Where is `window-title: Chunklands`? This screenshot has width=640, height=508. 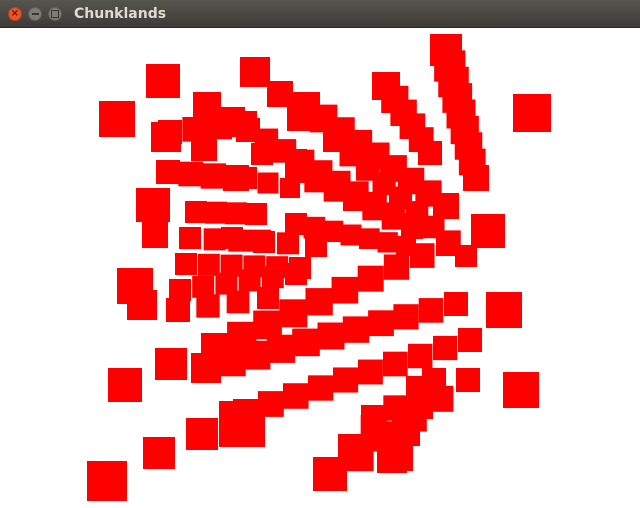 window-title: Chunklands is located at coordinates (120, 14).